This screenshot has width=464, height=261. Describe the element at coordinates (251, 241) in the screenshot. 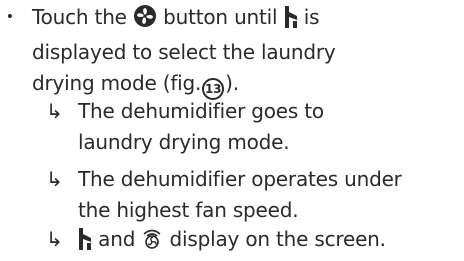

I see `result-item: ↳ and display on the screen.` at that location.